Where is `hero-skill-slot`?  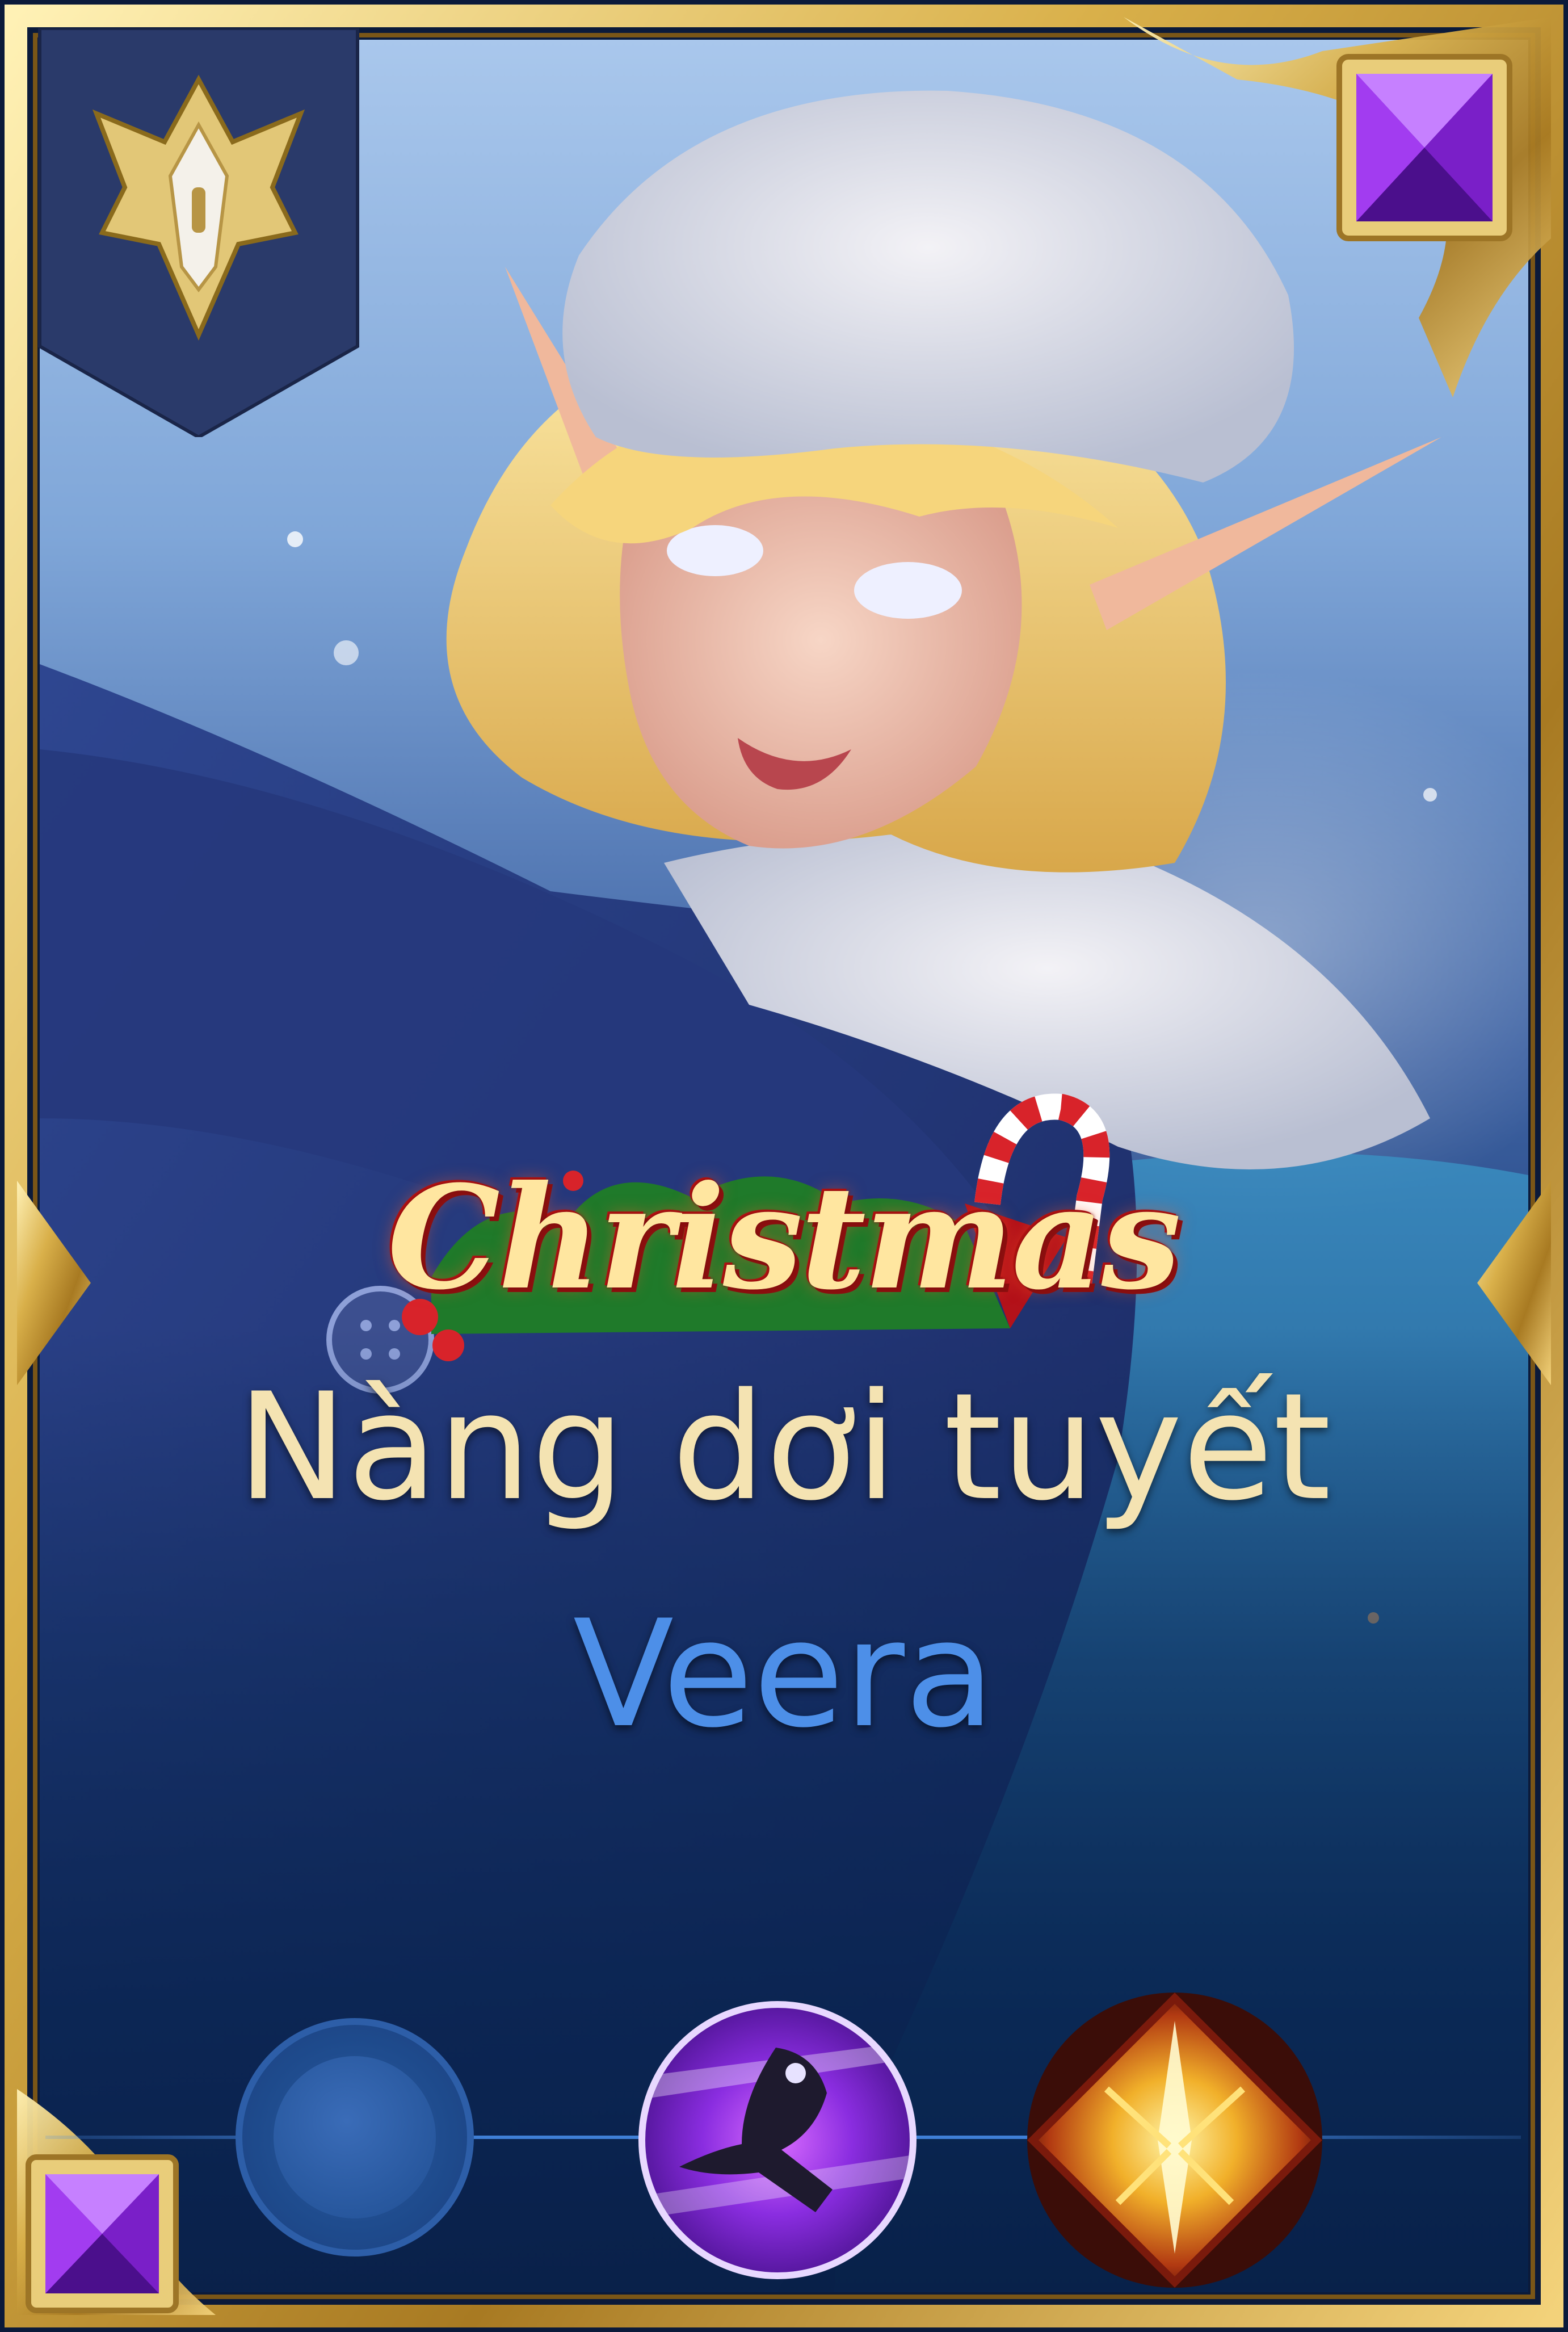 hero-skill-slot is located at coordinates (777, 2140).